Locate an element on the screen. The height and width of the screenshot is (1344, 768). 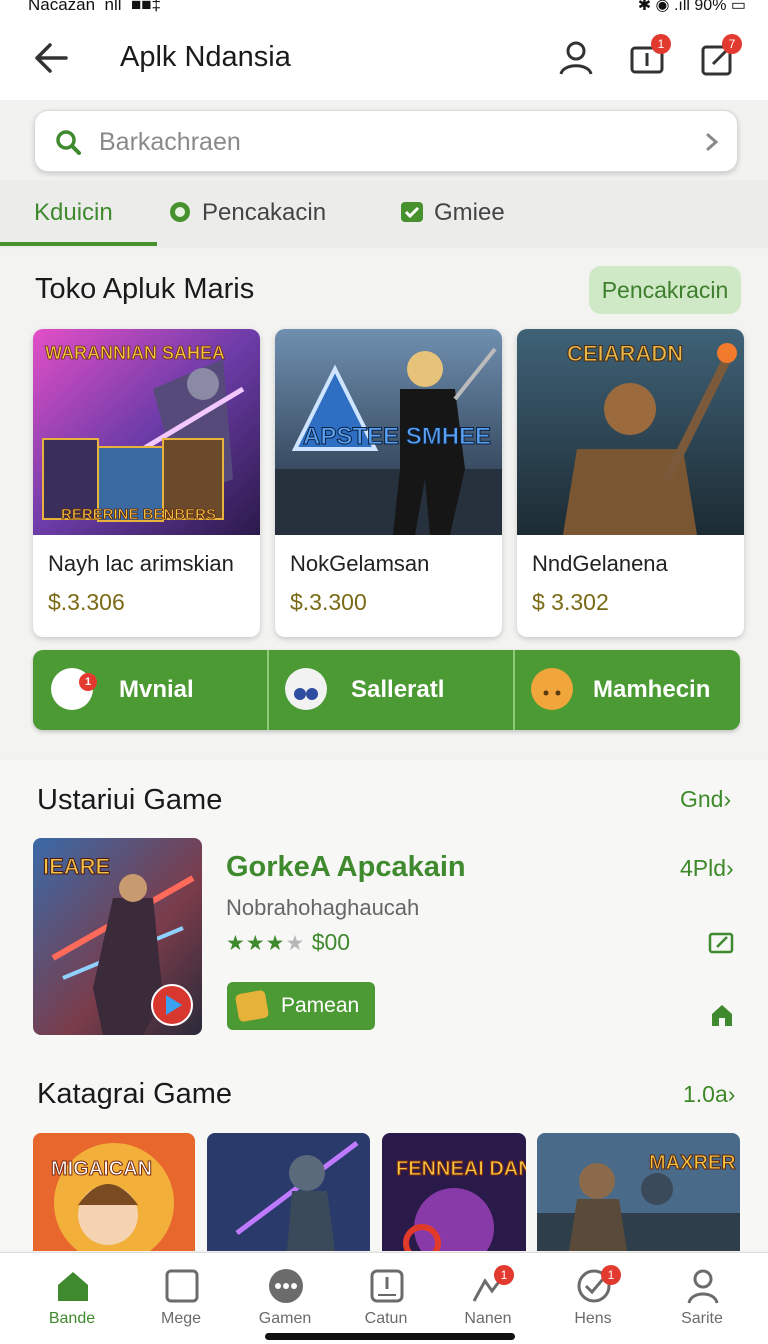
category-thumbnail: FENNEAI DANRERS is located at coordinates (454, 1192).